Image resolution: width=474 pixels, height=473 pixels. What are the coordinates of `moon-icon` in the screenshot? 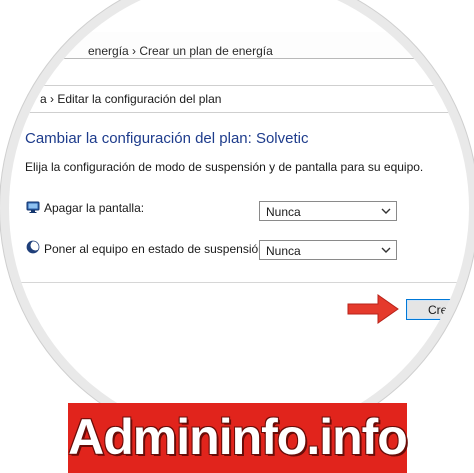 It's located at (33, 247).